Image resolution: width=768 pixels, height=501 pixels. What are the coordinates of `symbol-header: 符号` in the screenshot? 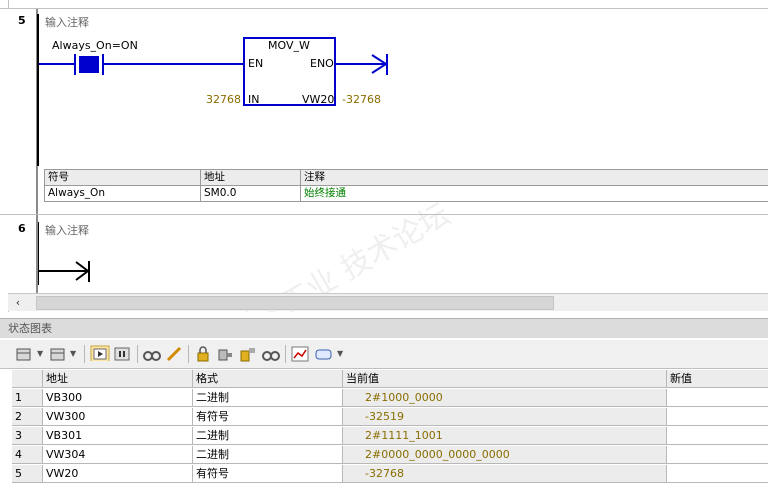 It's located at (123, 177).